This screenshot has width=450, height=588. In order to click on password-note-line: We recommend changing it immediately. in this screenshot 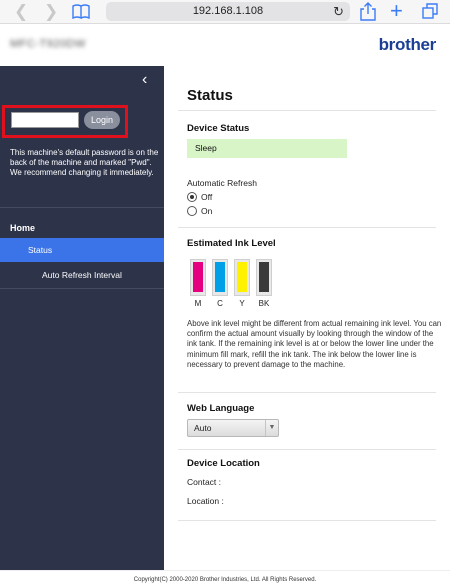, I will do `click(82, 172)`.